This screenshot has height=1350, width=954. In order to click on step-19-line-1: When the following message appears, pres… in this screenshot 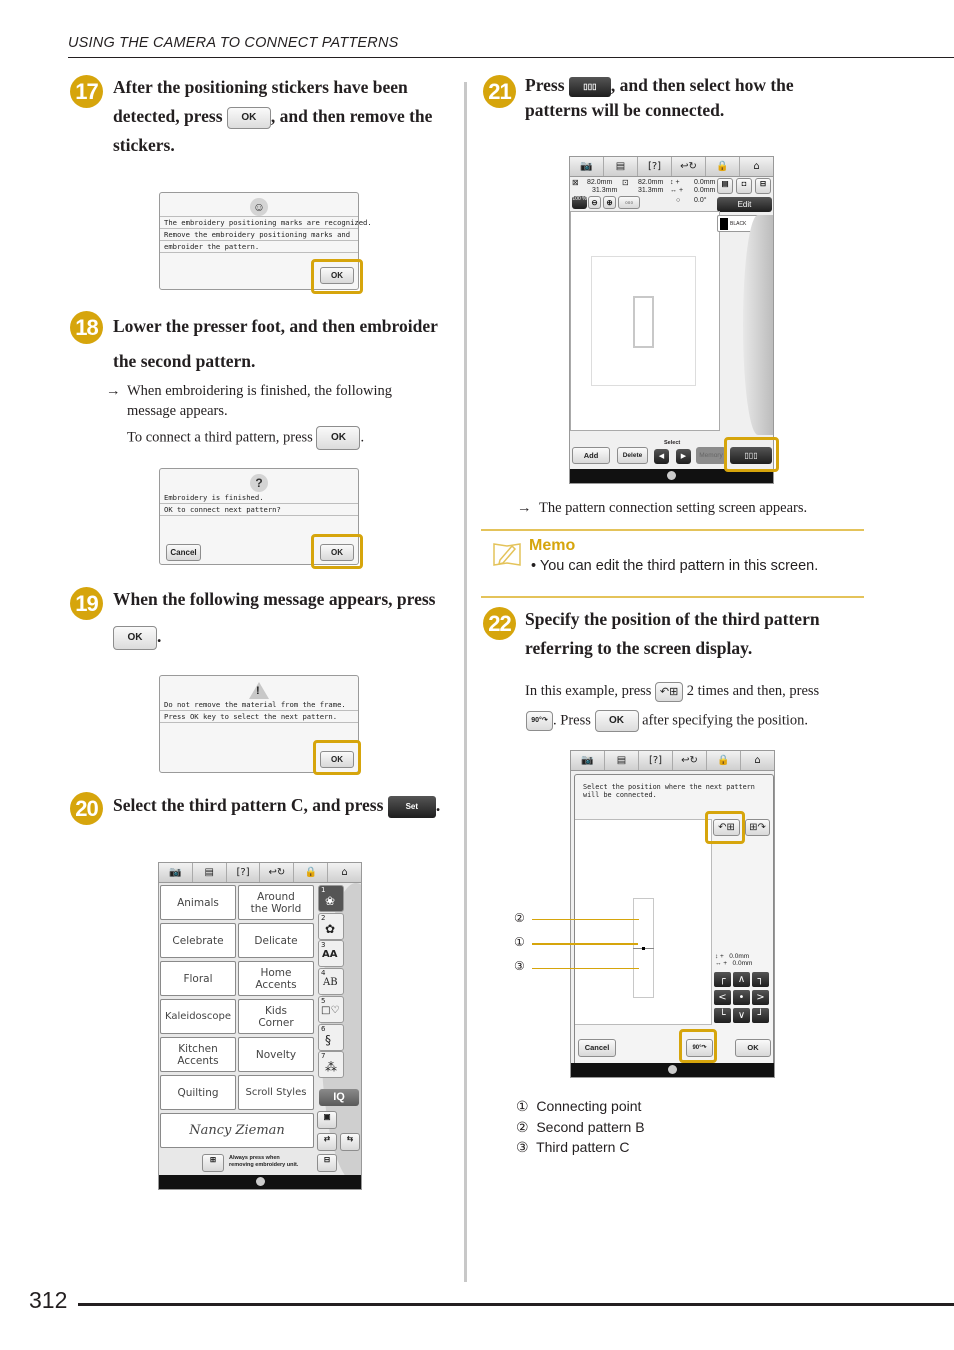, I will do `click(274, 599)`.